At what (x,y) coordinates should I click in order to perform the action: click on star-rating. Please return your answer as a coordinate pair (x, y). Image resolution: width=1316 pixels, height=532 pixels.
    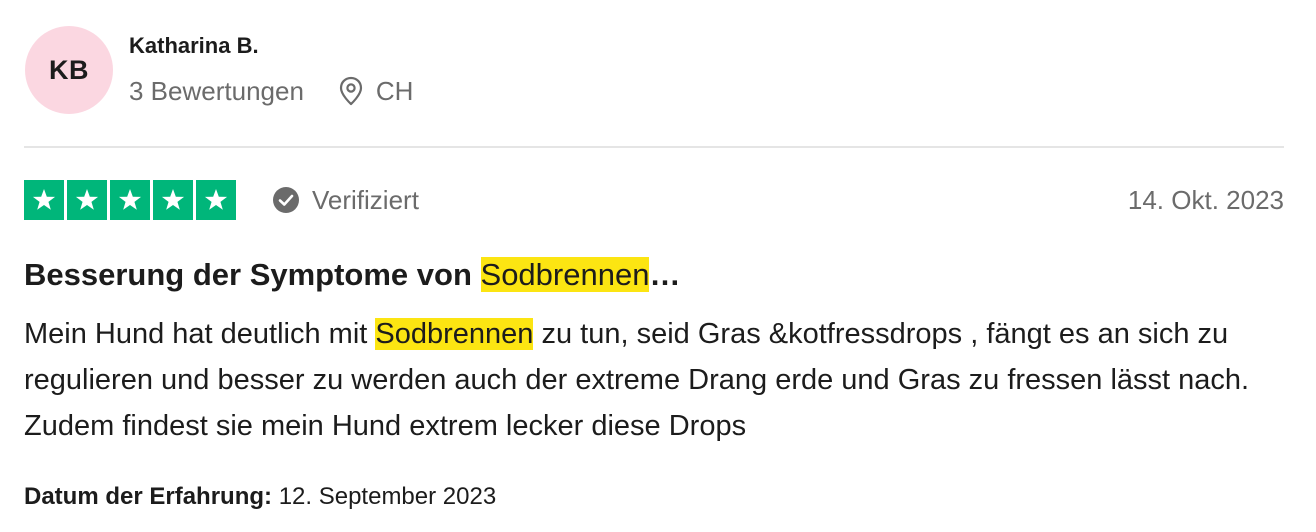
    Looking at the image, I should click on (130, 200).